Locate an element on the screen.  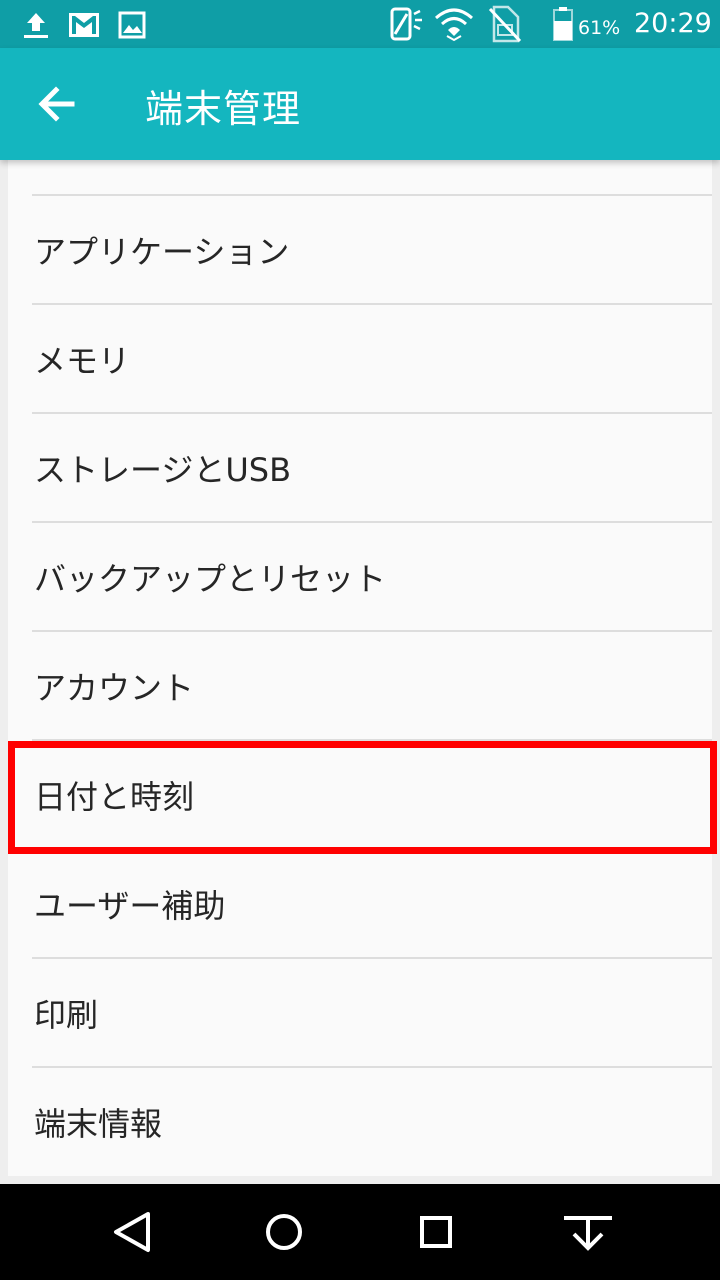
status-bar: 61% 20:29 is located at coordinates (360, 24).